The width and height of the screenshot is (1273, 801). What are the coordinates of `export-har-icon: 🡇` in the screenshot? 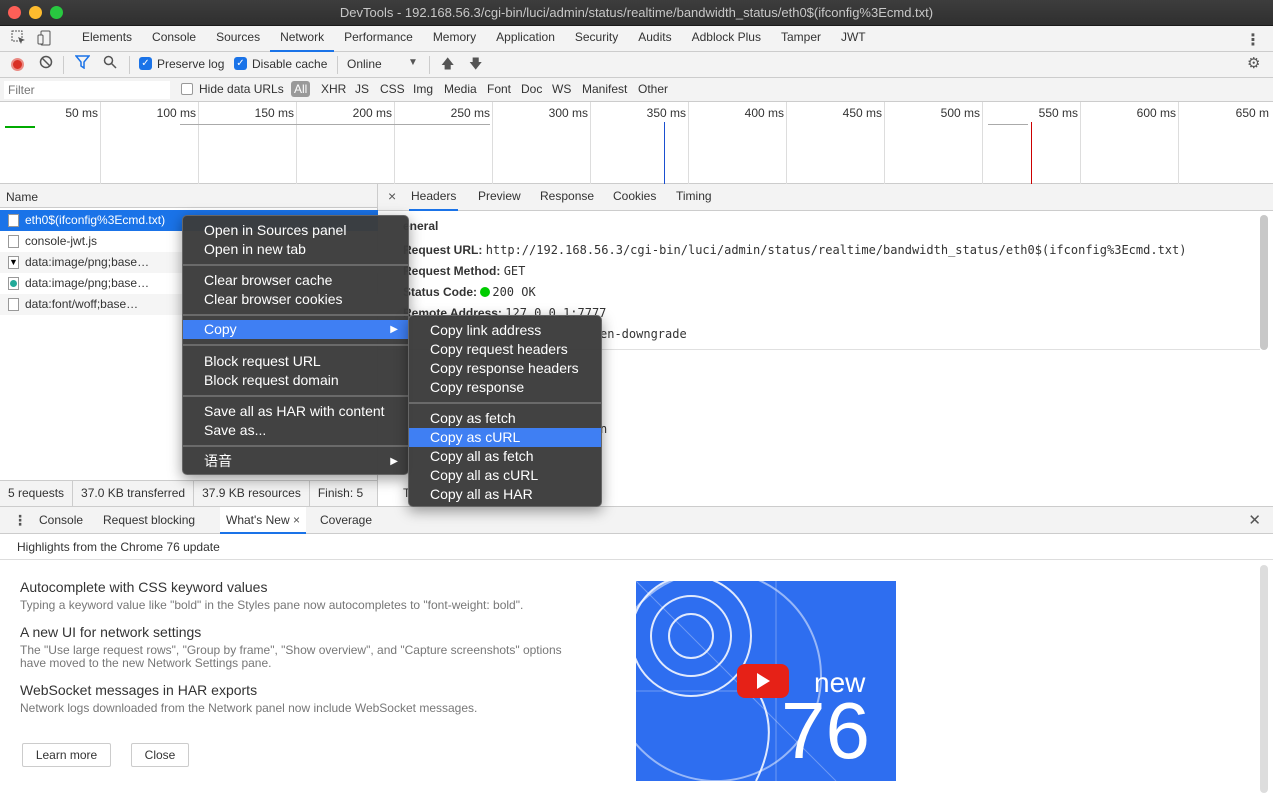 It's located at (475, 64).